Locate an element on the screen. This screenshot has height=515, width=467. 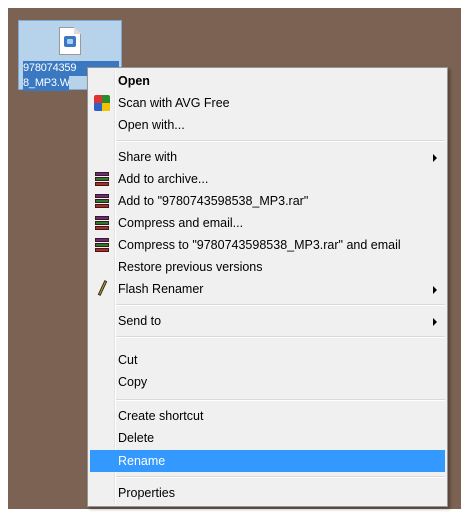
menu-item-flash-renamer: Flash Renamer is located at coordinates (267, 289).